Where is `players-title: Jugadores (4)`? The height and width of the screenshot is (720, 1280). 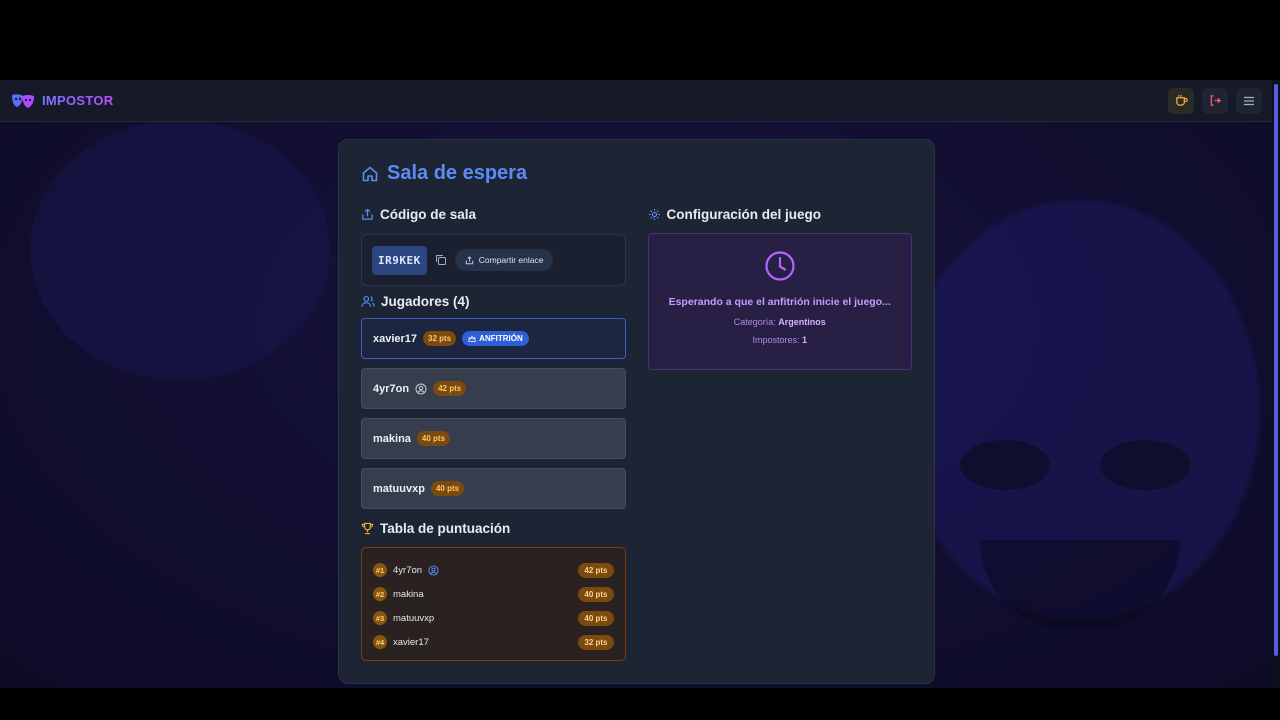 players-title: Jugadores (4) is located at coordinates (493, 301).